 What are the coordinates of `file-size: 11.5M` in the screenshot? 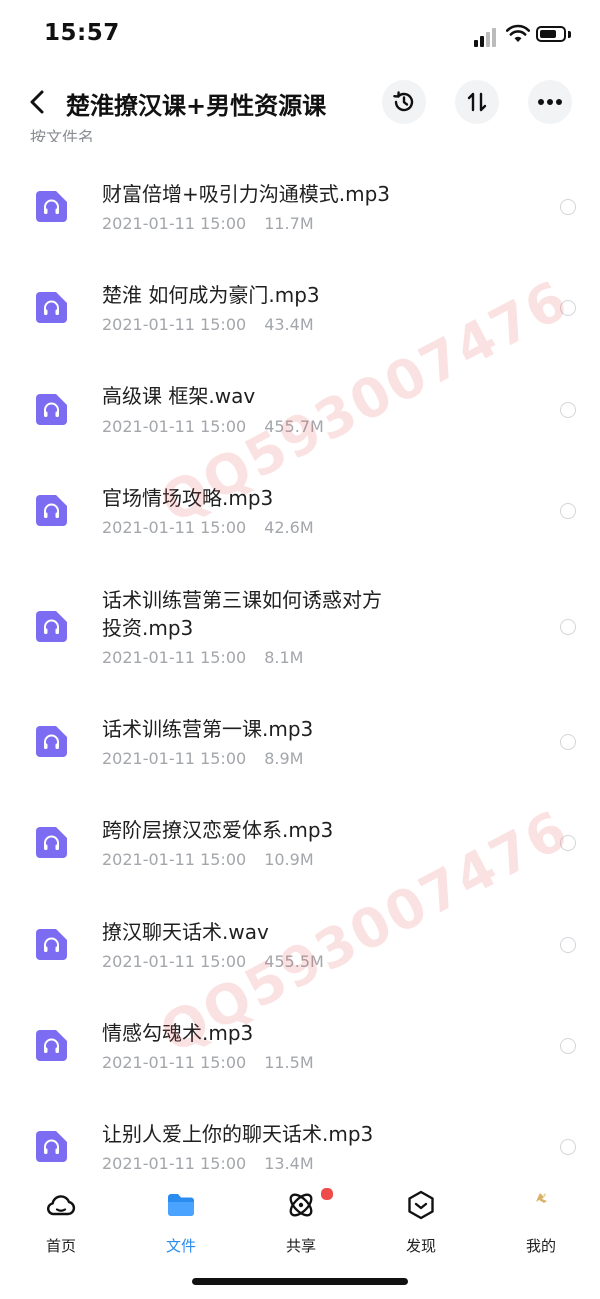 It's located at (289, 1062).